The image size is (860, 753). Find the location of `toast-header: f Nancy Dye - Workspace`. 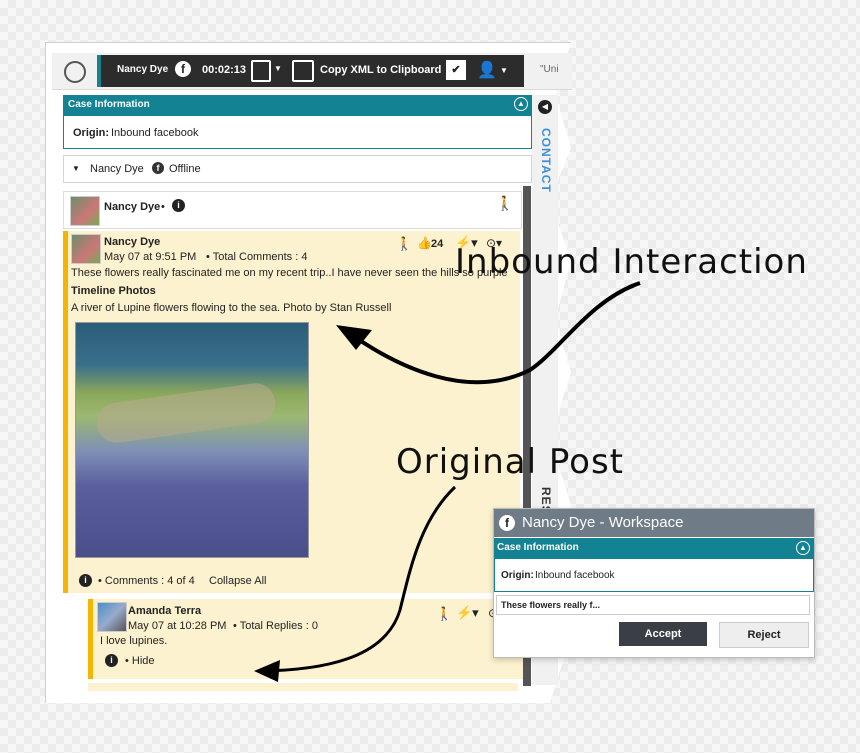

toast-header: f Nancy Dye - Workspace is located at coordinates (654, 523).